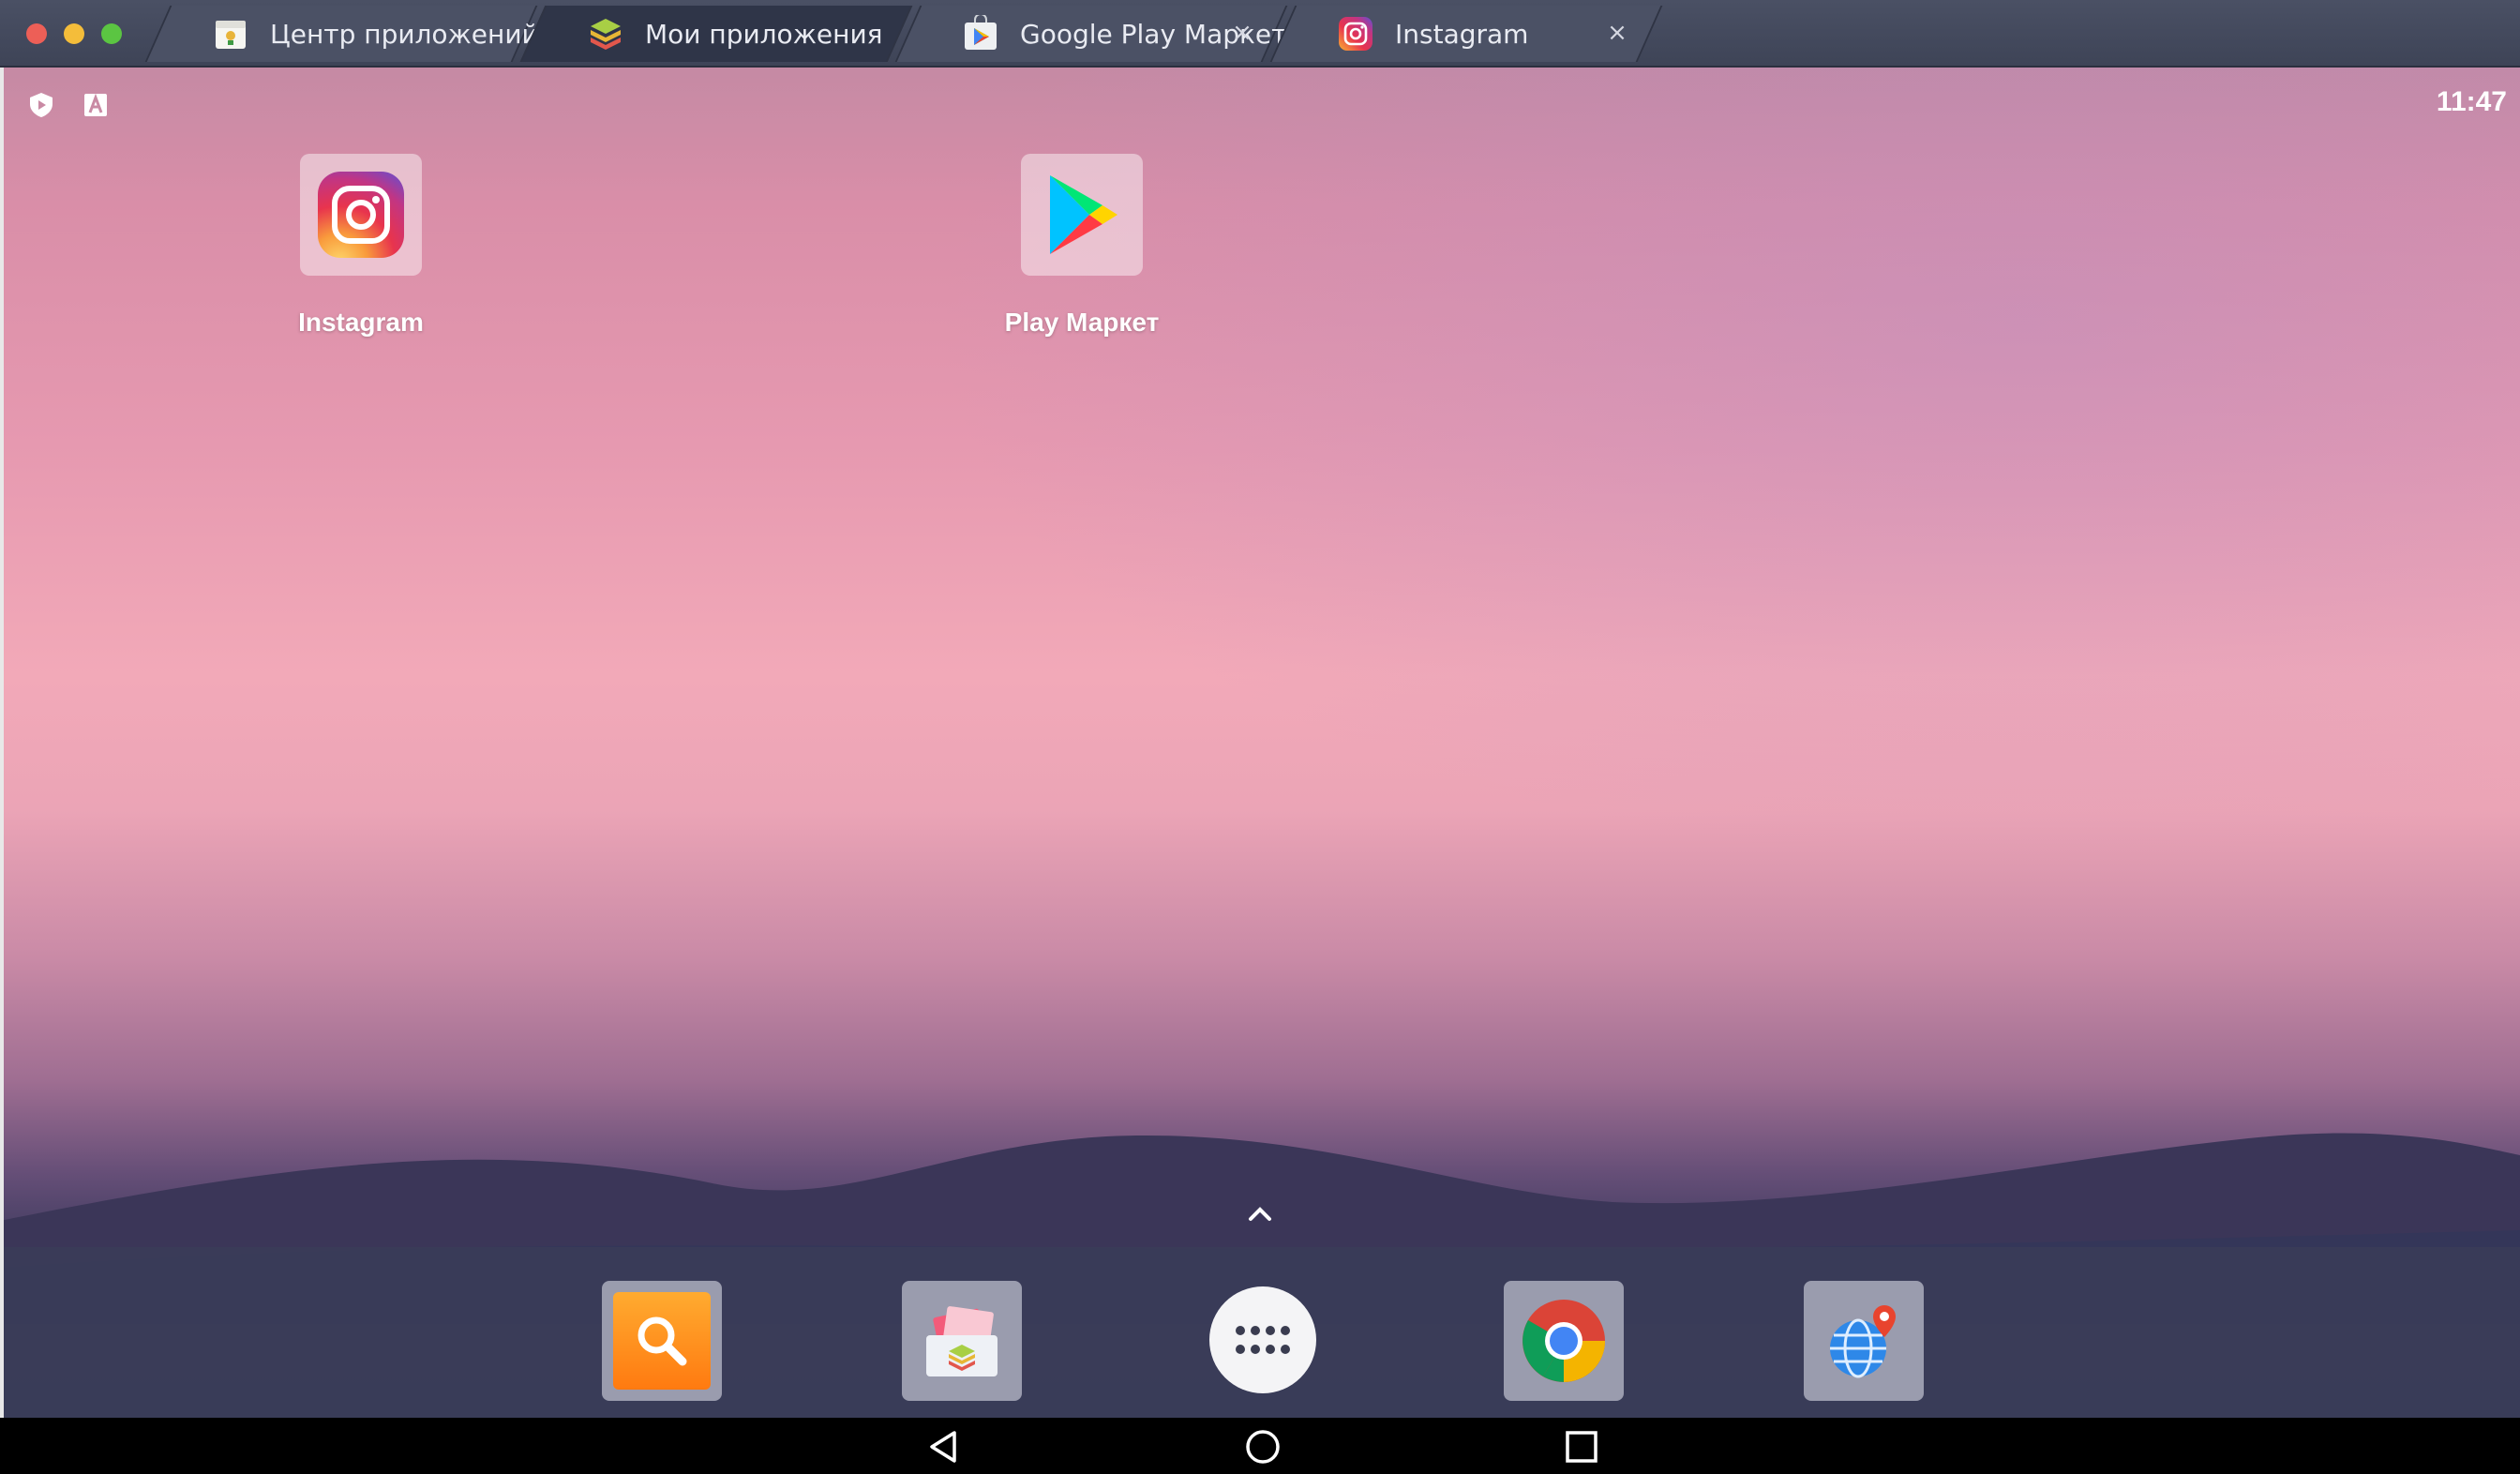 The width and height of the screenshot is (2520, 1474). Describe the element at coordinates (1260, 1214) in the screenshot. I see `chevron-up-icon` at that location.